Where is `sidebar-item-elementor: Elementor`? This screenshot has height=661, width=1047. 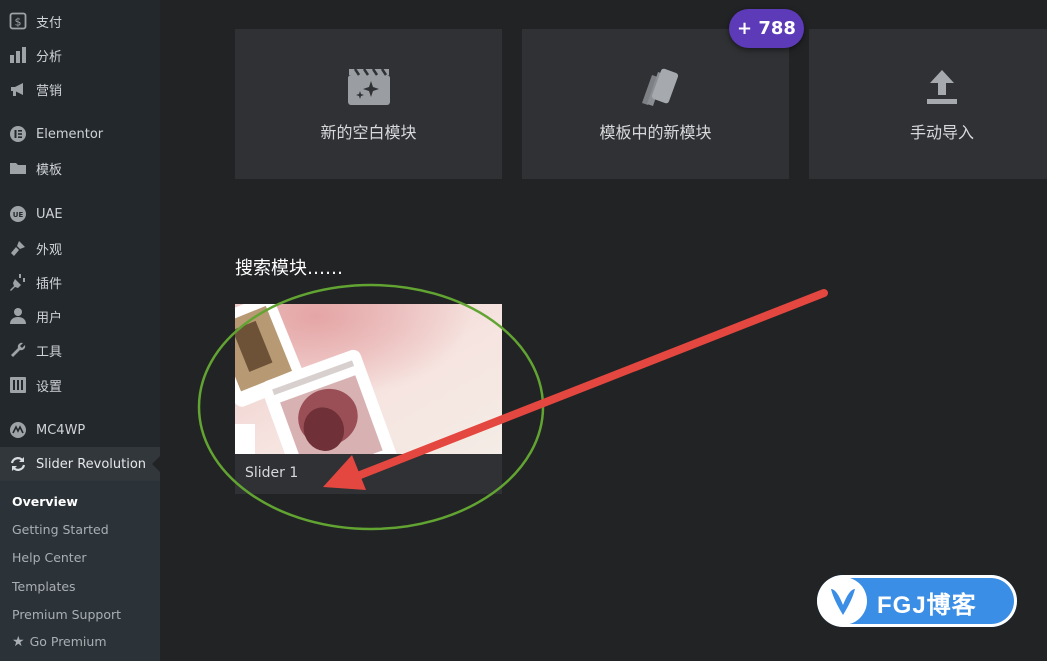 sidebar-item-elementor: Elementor is located at coordinates (80, 134).